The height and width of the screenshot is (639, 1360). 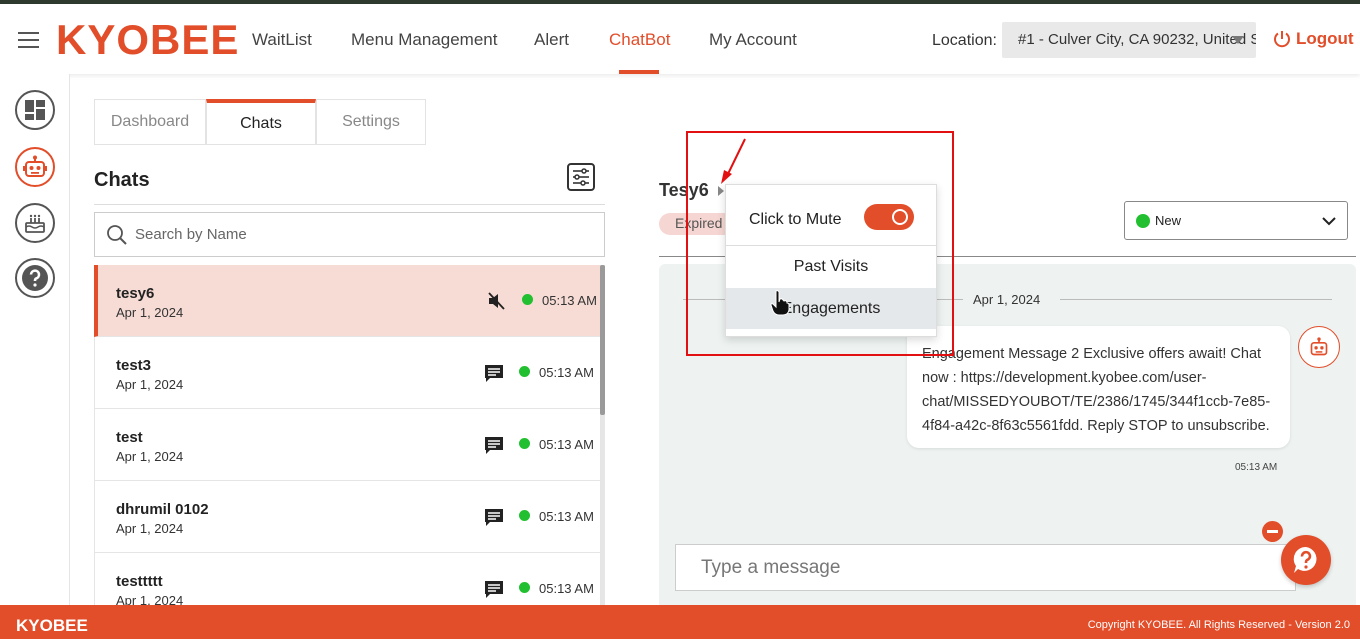 What do you see at coordinates (1007, 299) in the screenshot?
I see `date-separator: Apr 1, 2024` at bounding box center [1007, 299].